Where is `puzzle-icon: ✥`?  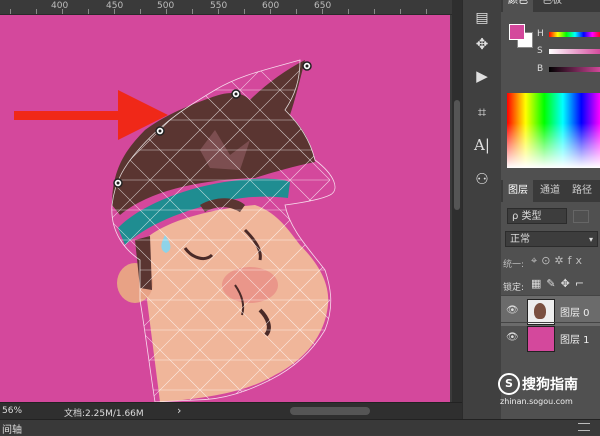
puzzle-icon: ✥ is located at coordinates (482, 44).